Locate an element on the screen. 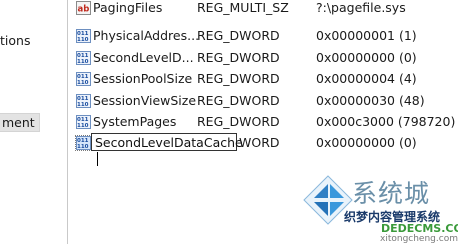 Image resolution: width=458 pixels, height=244 pixels. value-name: SessionPoolSize is located at coordinates (143, 78).